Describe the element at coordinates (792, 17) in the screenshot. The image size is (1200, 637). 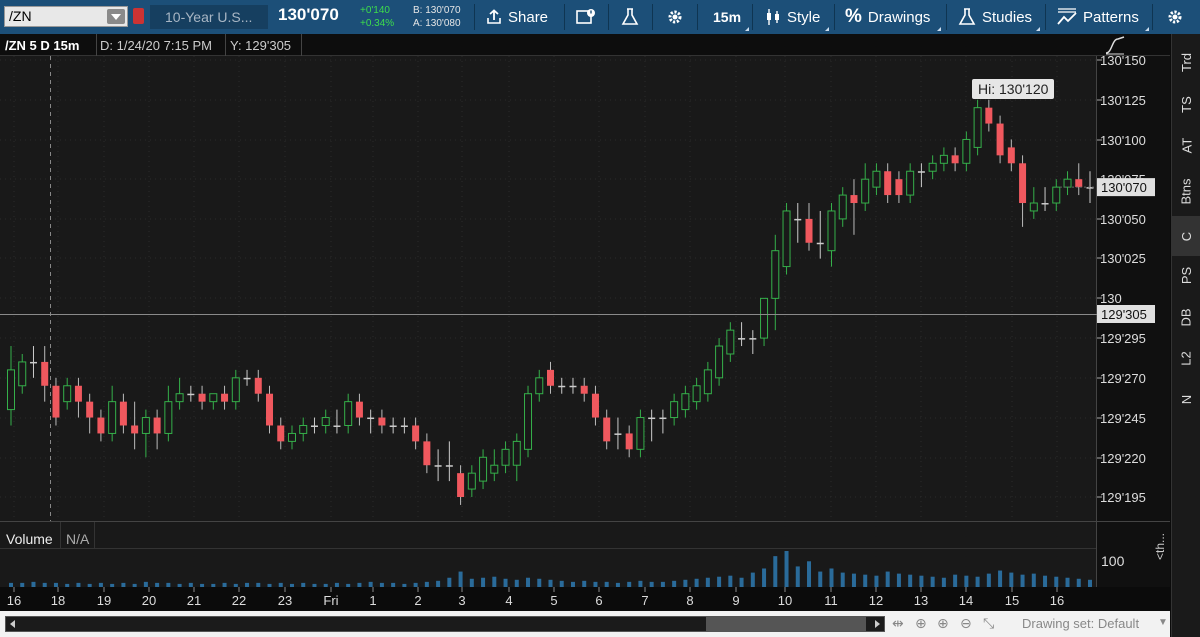
I see `style-button: Style` at that location.